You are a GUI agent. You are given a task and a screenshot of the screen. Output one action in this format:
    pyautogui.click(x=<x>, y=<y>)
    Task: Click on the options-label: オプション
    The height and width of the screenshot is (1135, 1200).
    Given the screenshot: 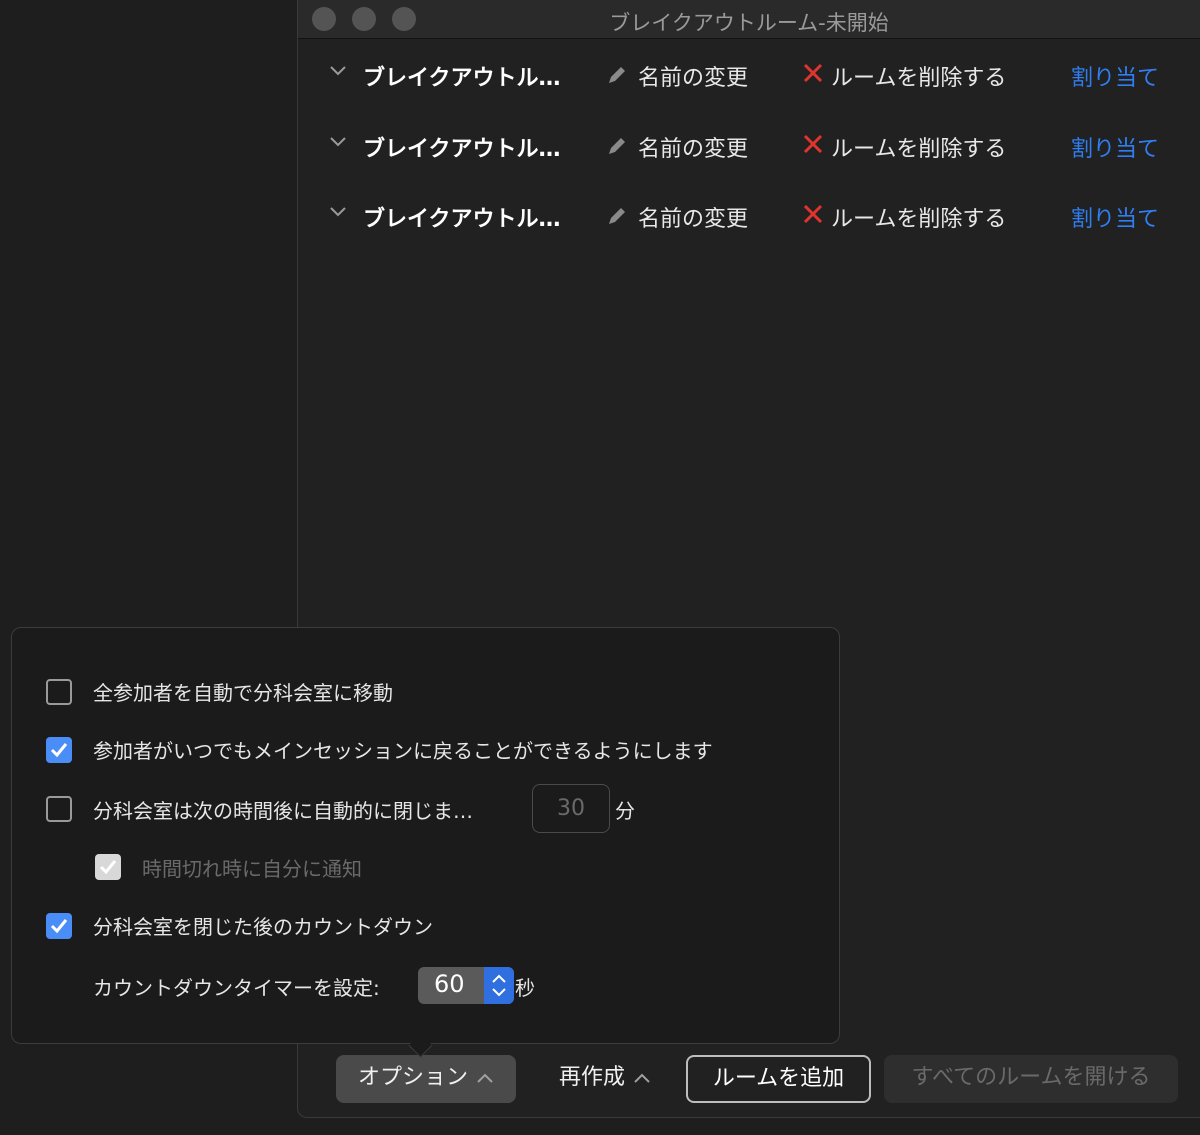 What is the action you would take?
    pyautogui.click(x=412, y=1077)
    